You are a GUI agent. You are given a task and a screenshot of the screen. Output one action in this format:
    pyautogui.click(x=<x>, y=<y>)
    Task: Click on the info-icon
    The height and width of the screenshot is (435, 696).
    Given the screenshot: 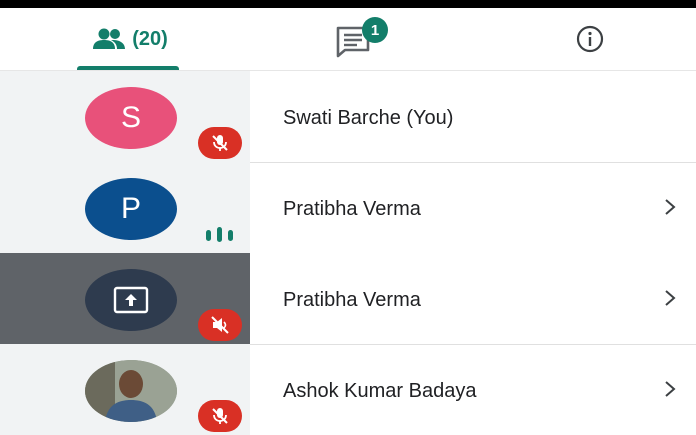 What is the action you would take?
    pyautogui.click(x=590, y=39)
    